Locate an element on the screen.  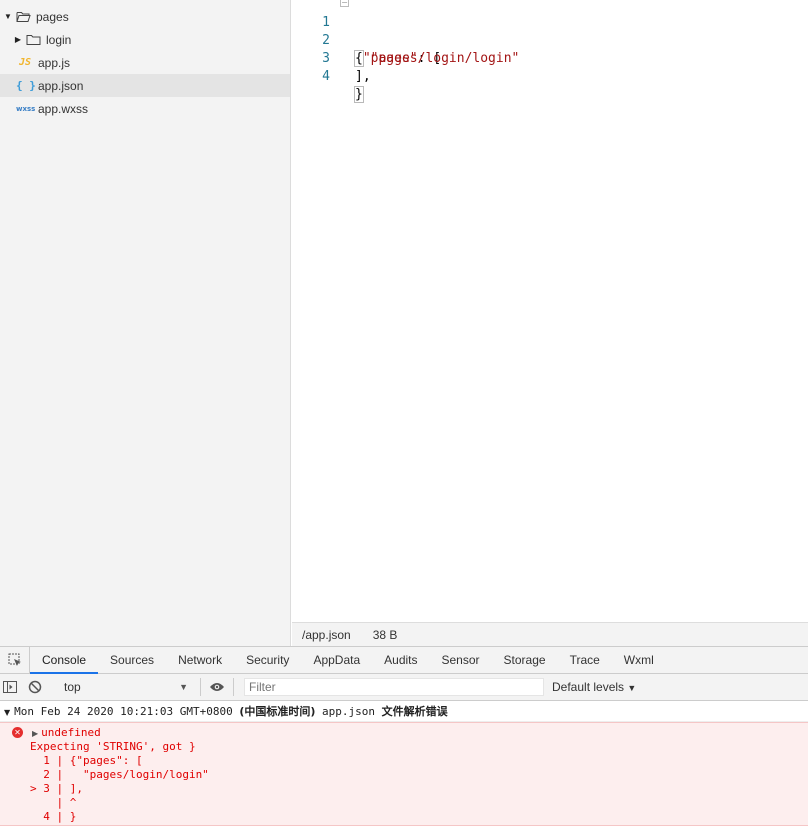
console-toolbar: top ▼ Default levels ▼ is located at coordinates (404, 687).